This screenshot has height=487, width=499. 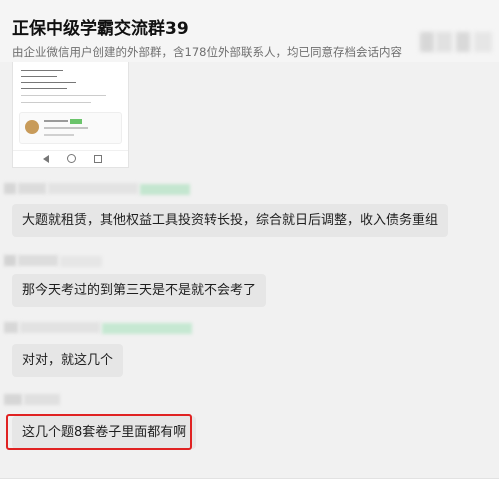 I want to click on message-bubble: 对对，就这几个, so click(x=68, y=360).